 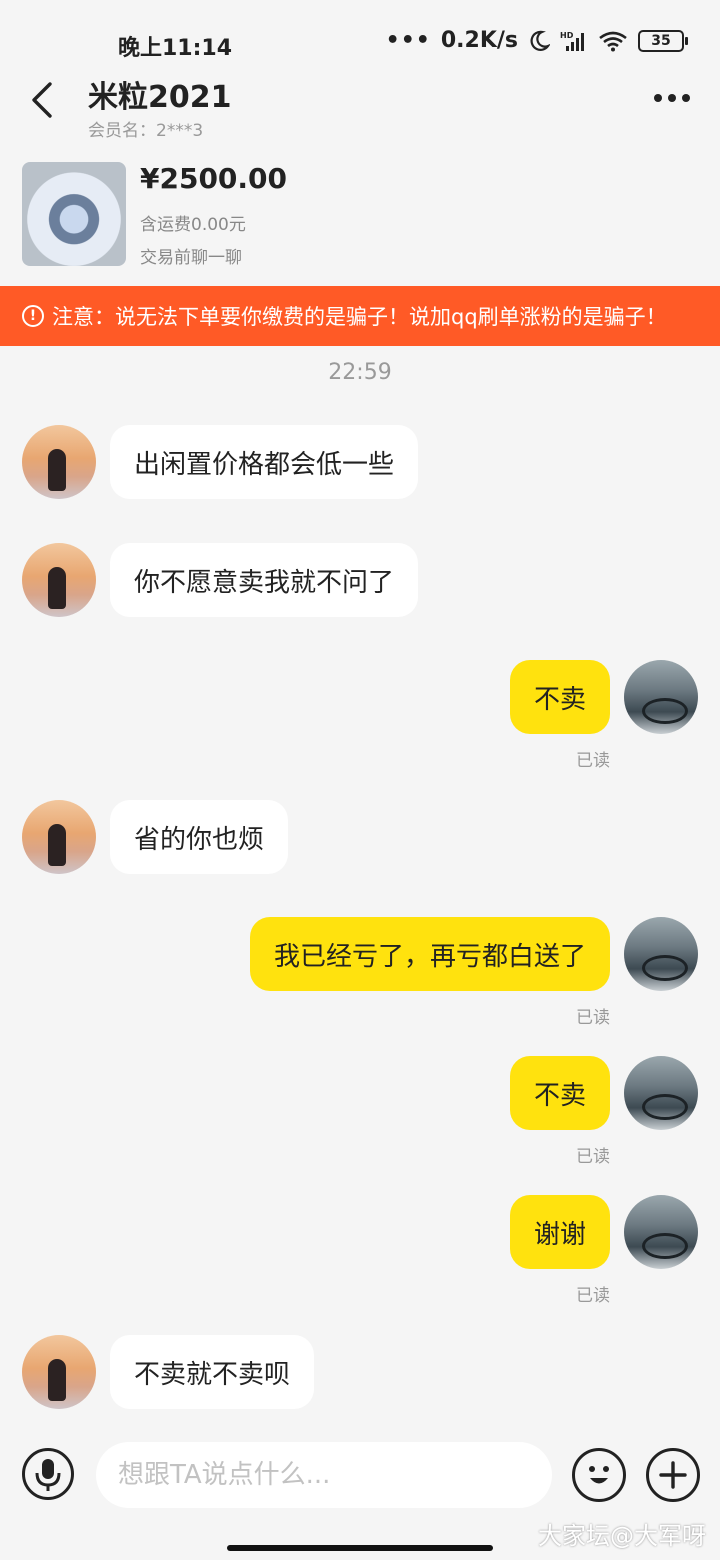 What do you see at coordinates (146, 131) in the screenshot?
I see `member-name: 会员名：2***3` at bounding box center [146, 131].